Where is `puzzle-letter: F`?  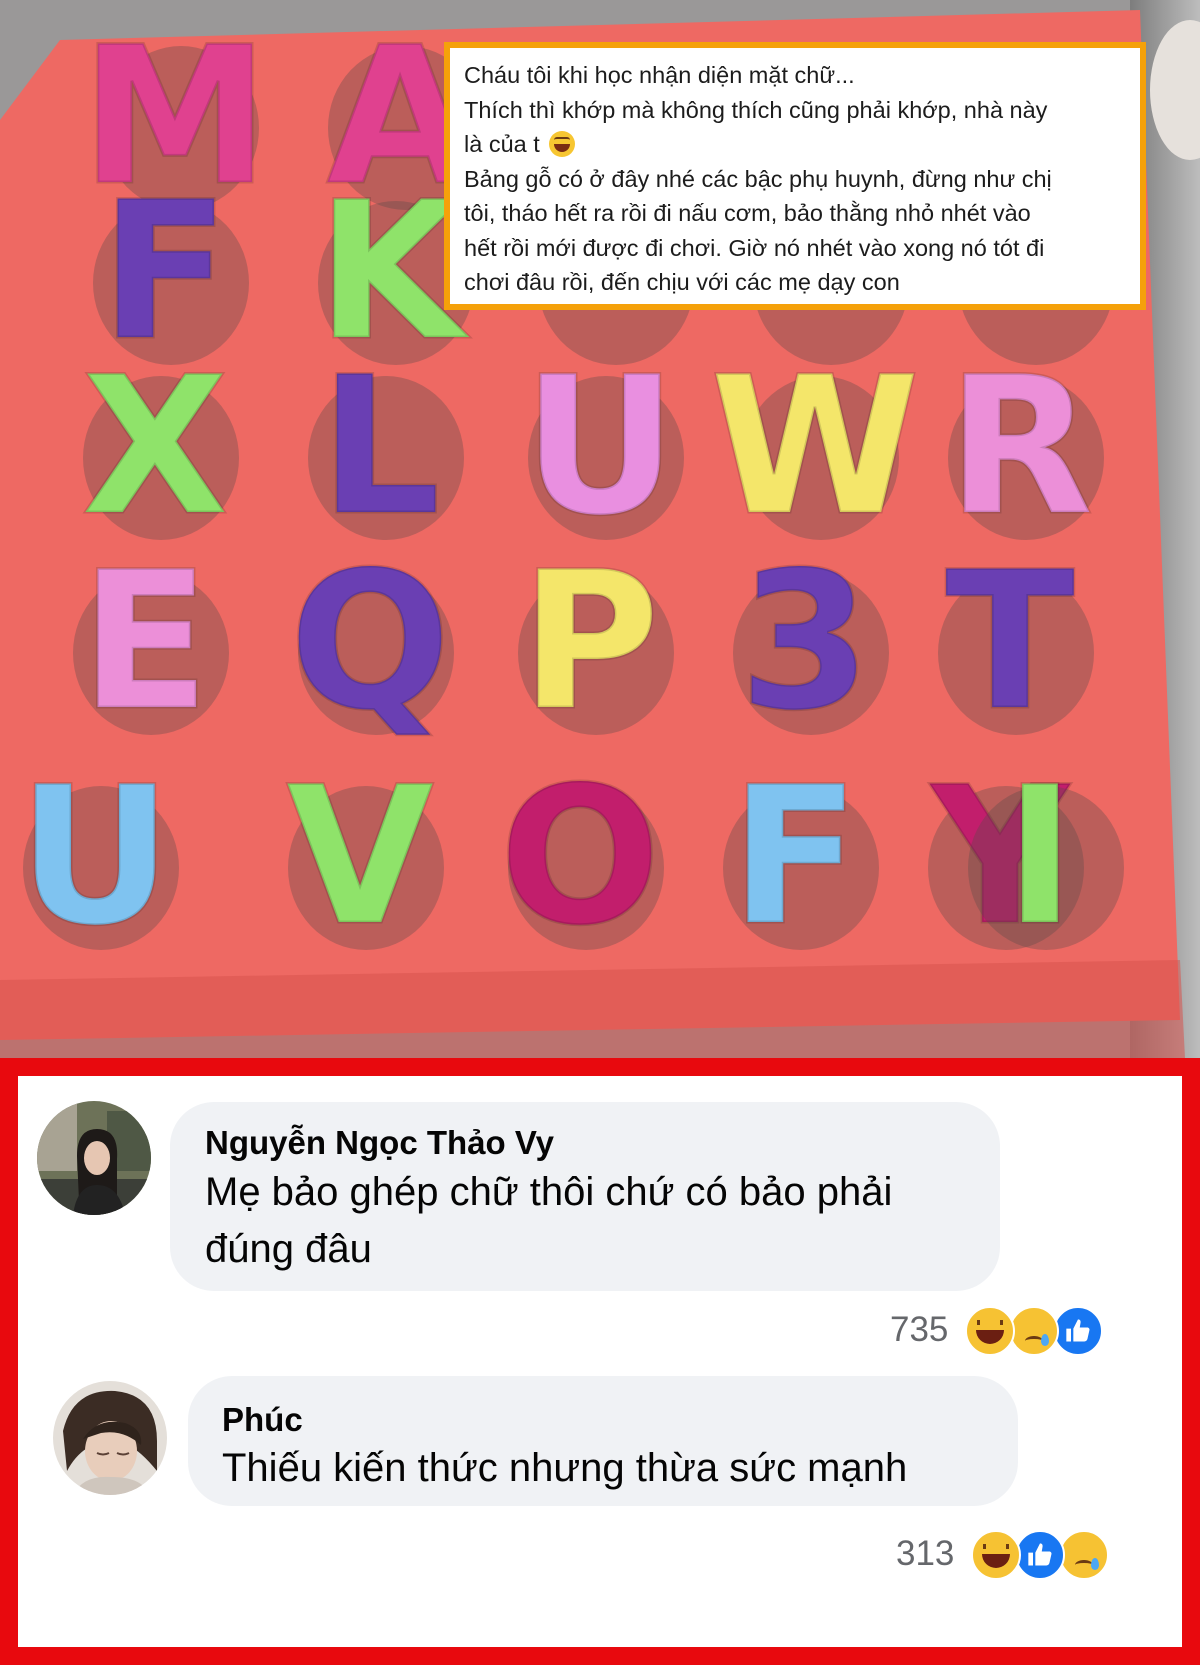 puzzle-letter: F is located at coordinates (795, 856).